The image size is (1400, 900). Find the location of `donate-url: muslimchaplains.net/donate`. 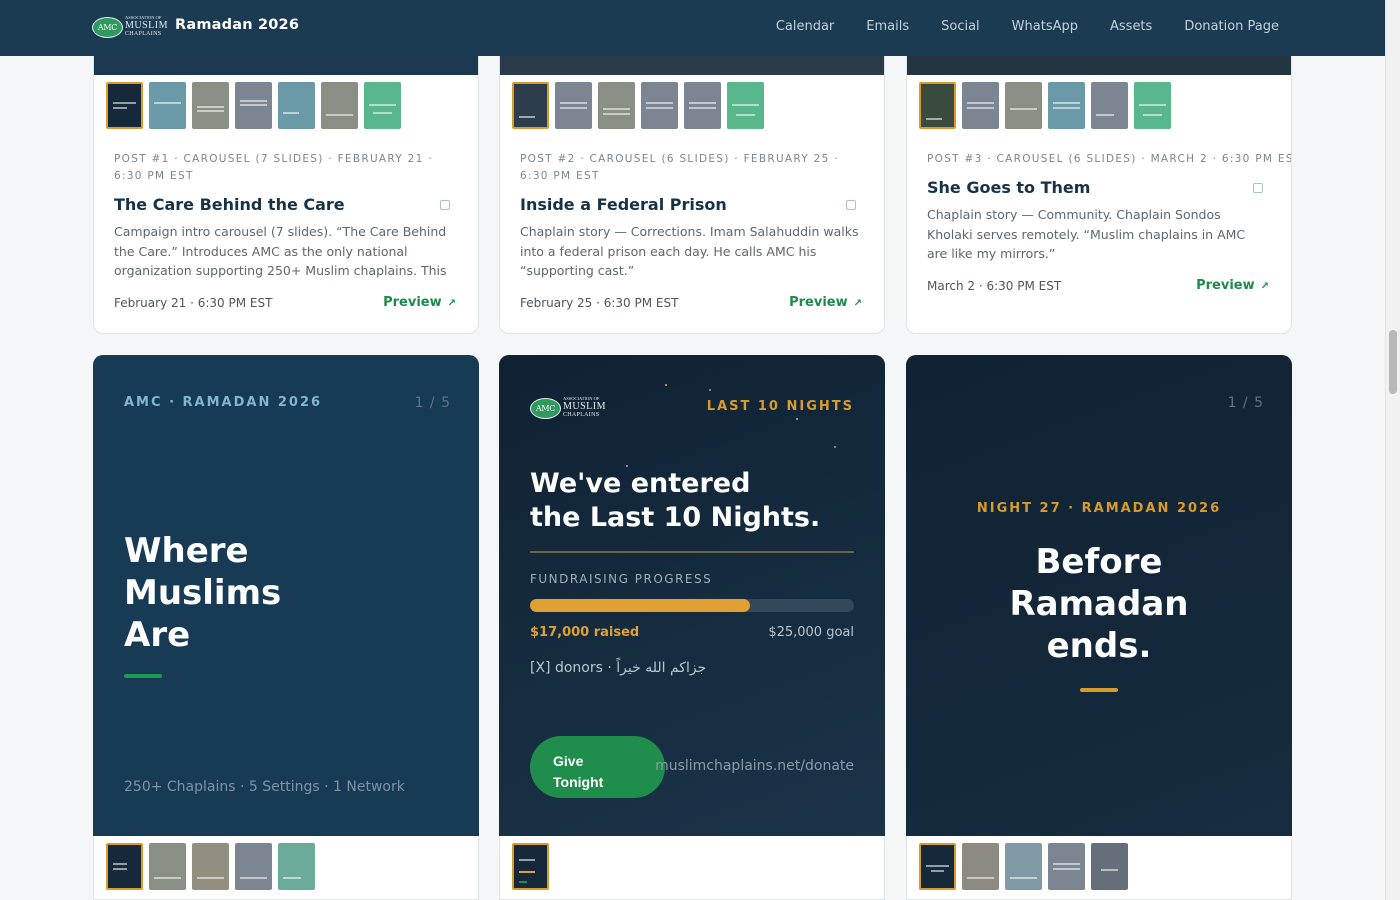

donate-url: muslimchaplains.net/donate is located at coordinates (754, 766).